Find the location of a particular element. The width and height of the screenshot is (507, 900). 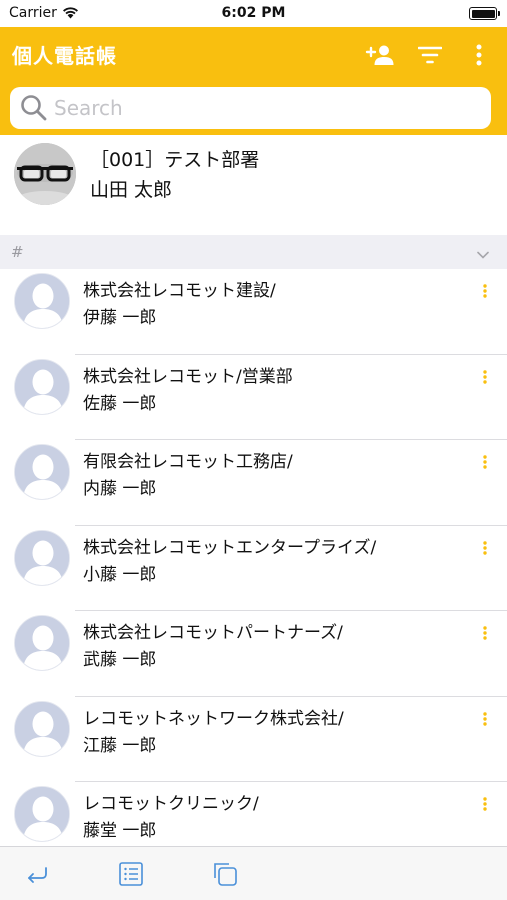

contact-name: 伊藤 一郎 is located at coordinates (120, 318).